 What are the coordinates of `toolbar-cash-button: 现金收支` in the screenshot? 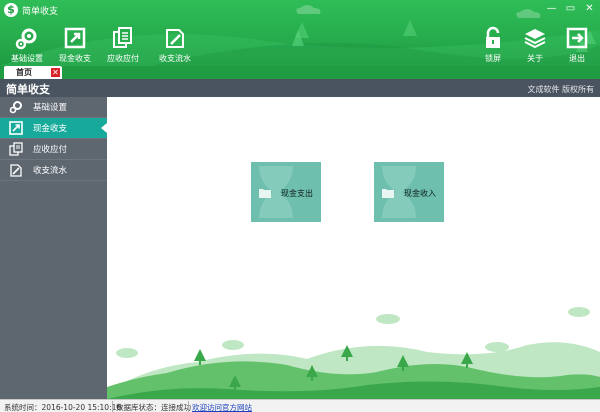 It's located at (75, 45).